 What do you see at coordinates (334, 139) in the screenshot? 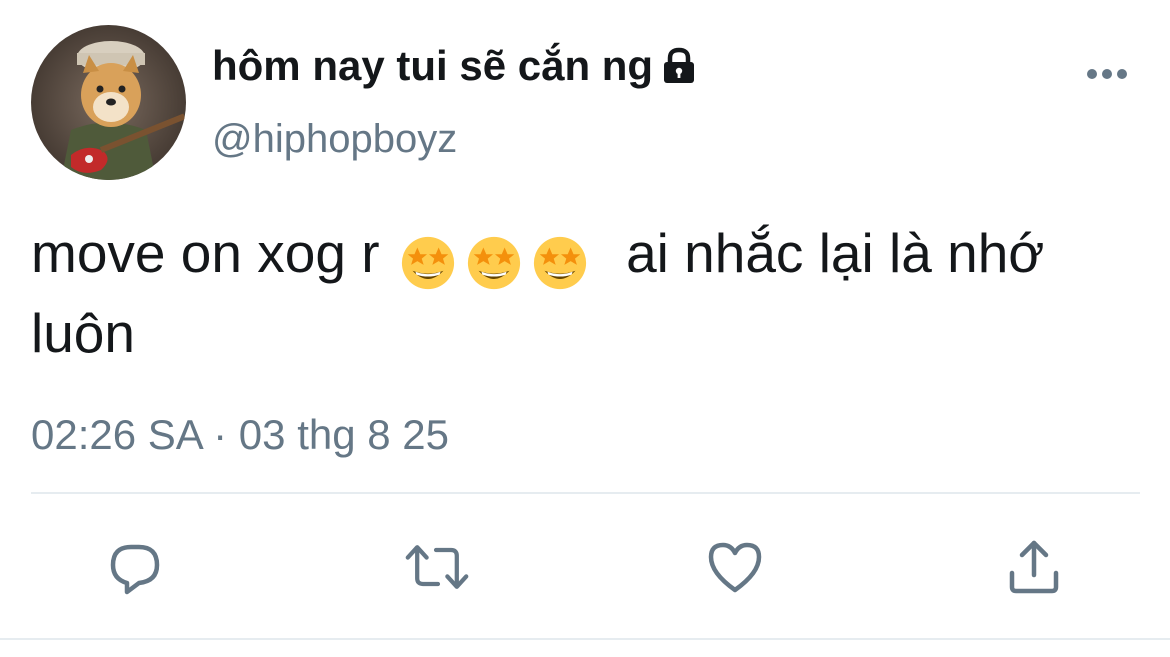
I see `user-handle: @hiphopboyz` at bounding box center [334, 139].